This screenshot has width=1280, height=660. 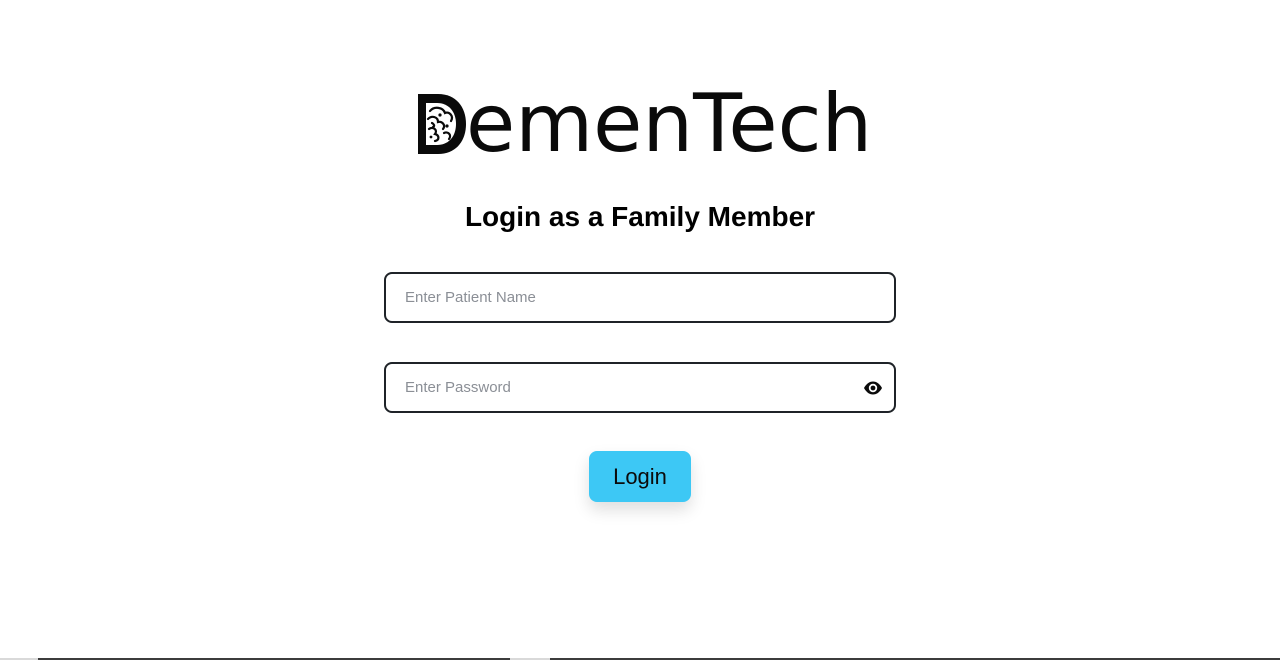 I want to click on patient-name-field, so click(x=640, y=297).